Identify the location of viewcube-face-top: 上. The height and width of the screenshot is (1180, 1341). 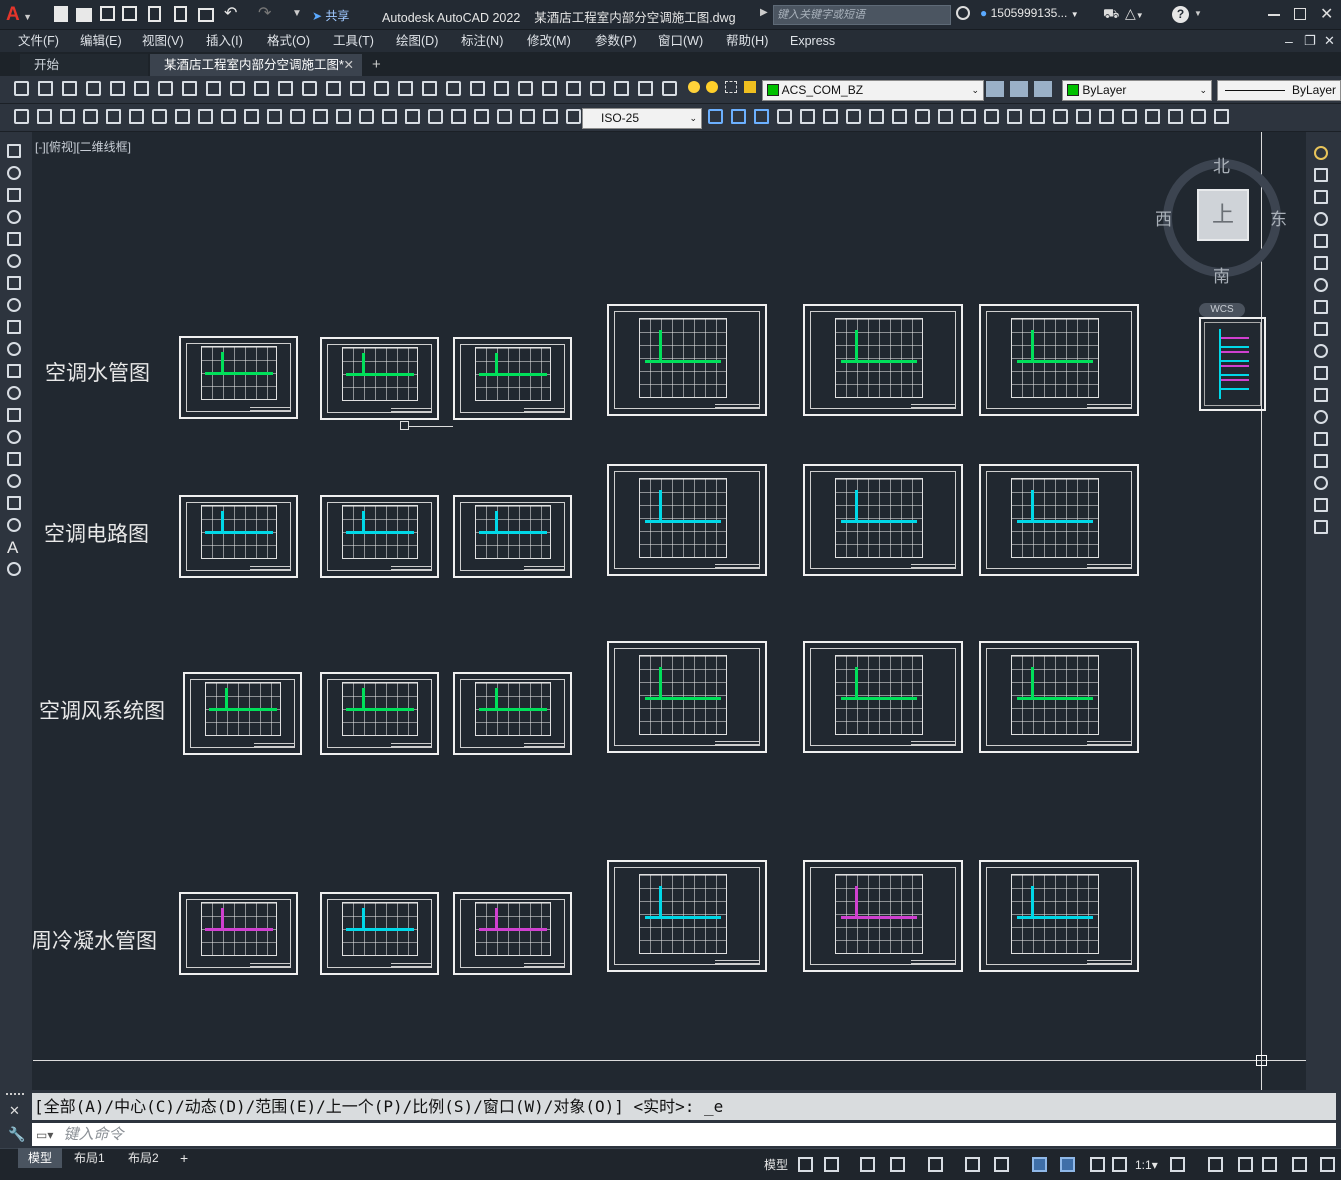
(1223, 215).